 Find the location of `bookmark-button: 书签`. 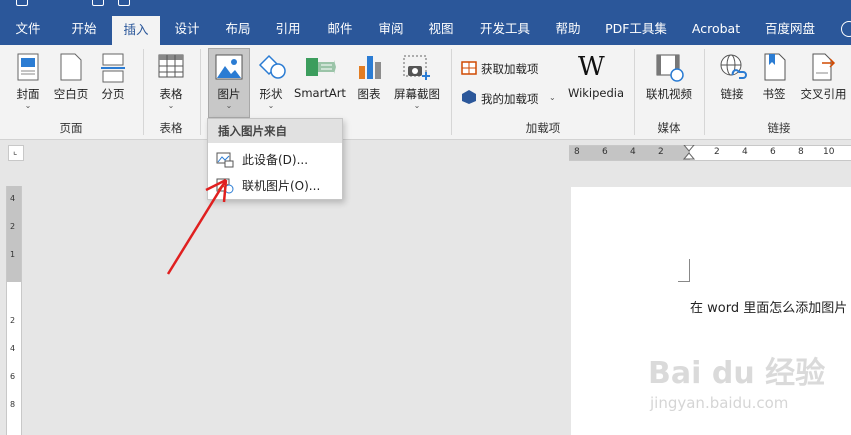

bookmark-button: 书签 is located at coordinates (774, 82).